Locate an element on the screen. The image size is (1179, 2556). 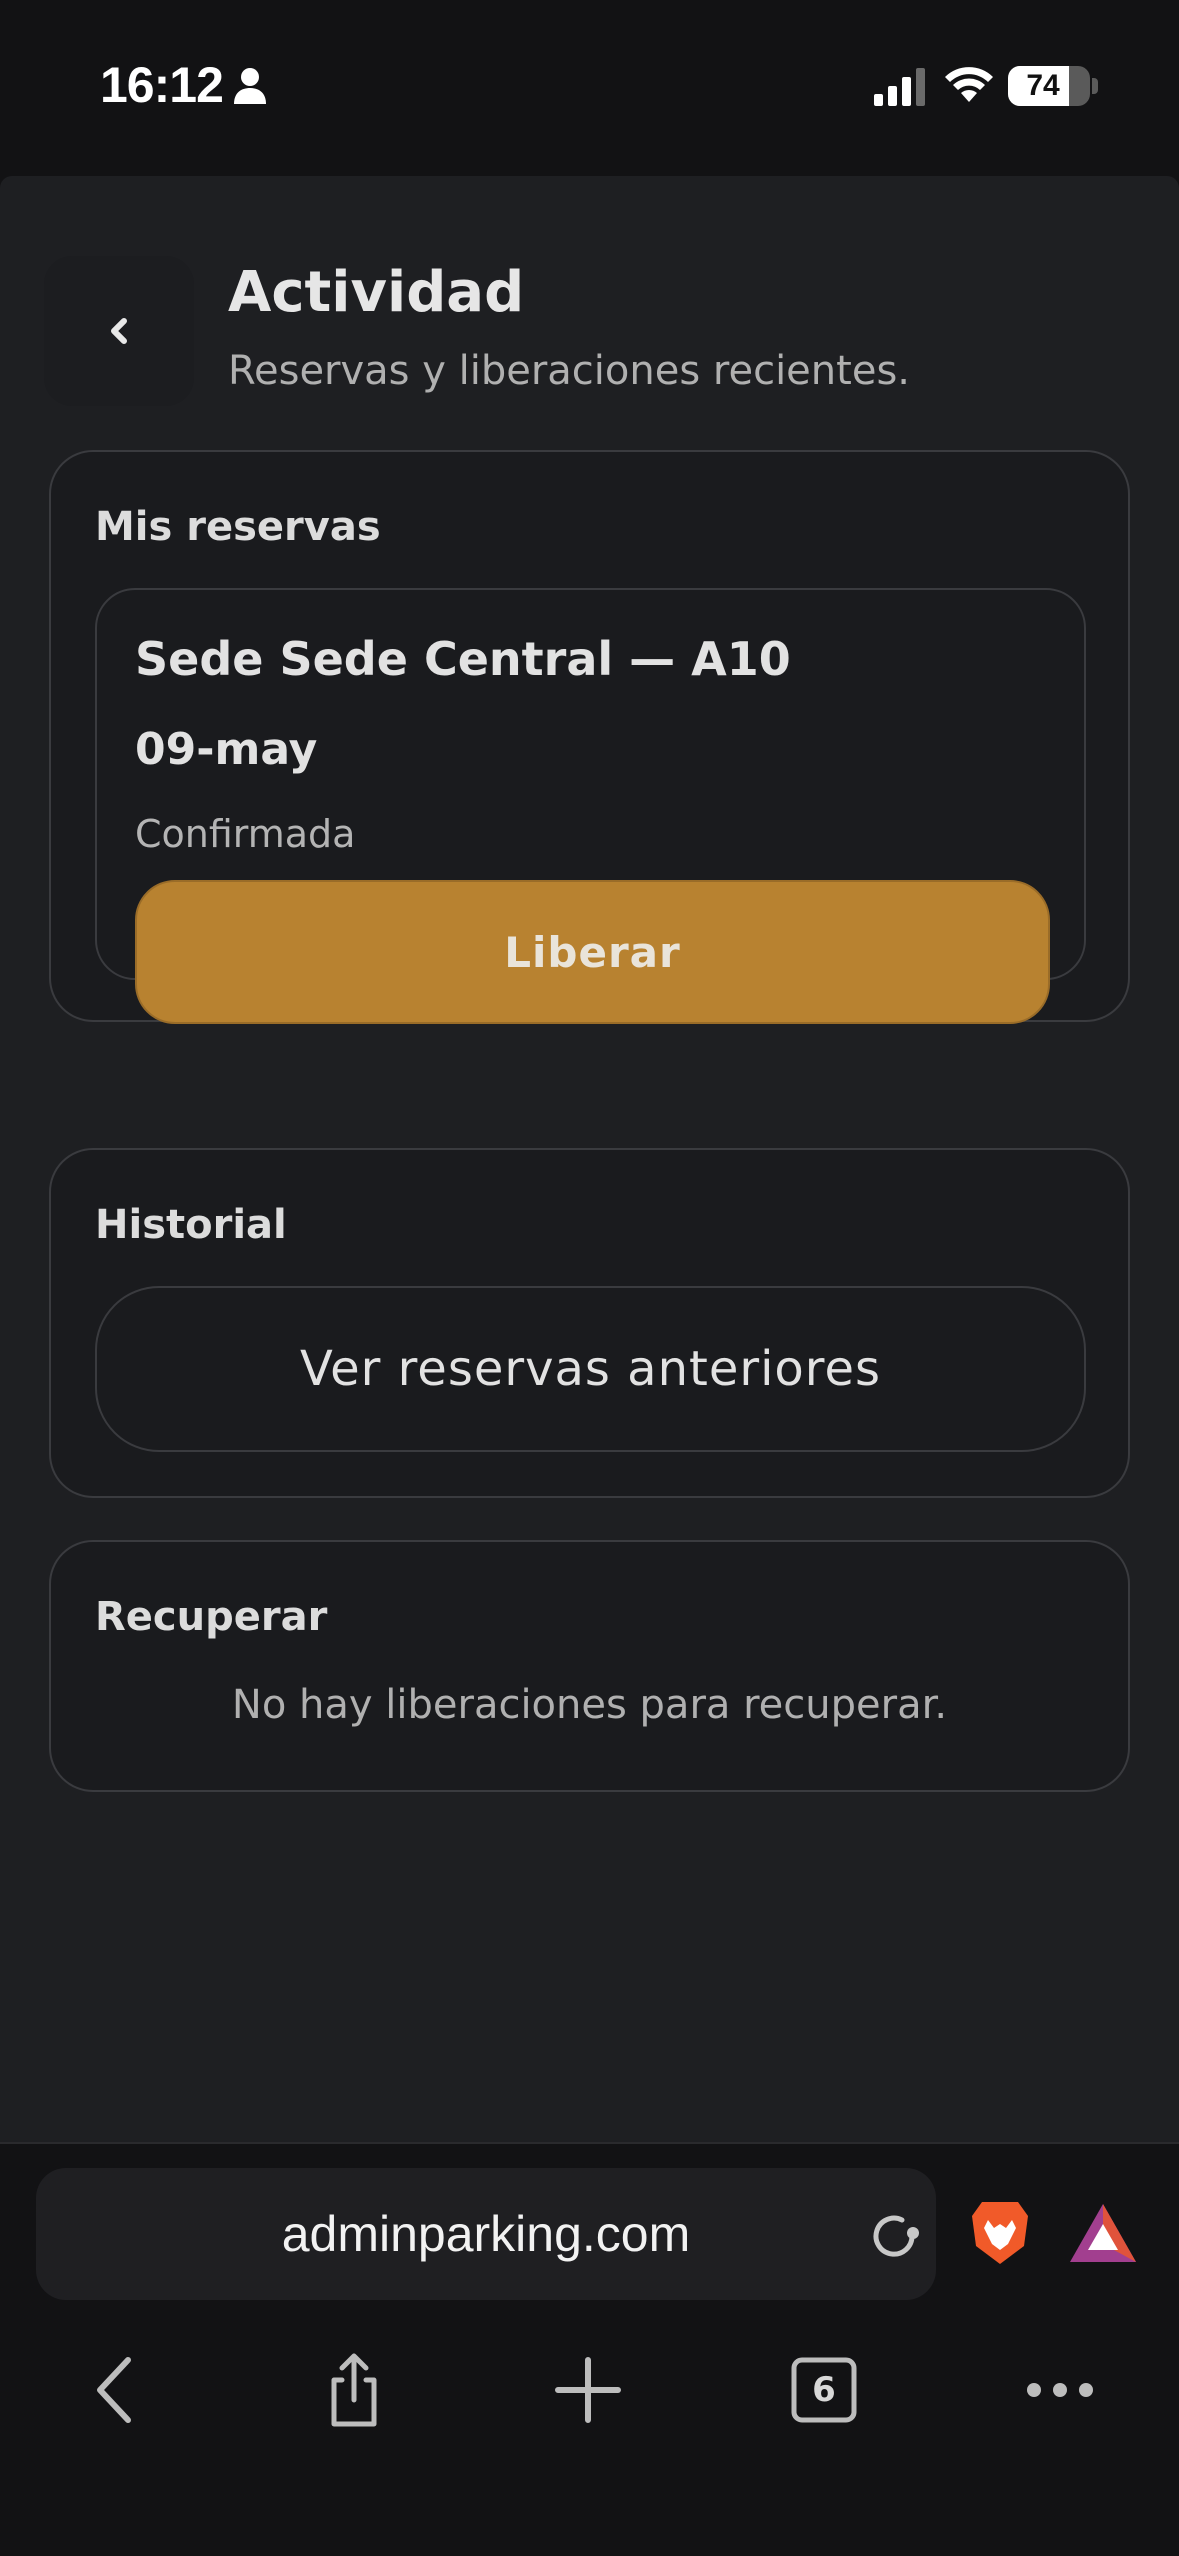
page-title: Actividad is located at coordinates (376, 292).